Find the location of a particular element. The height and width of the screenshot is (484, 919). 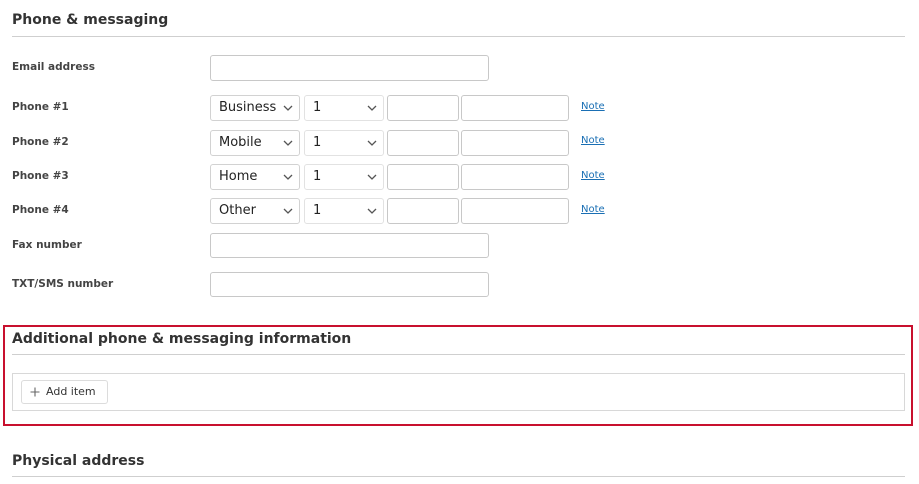

phone-1-label: Phone #1 is located at coordinates (40, 107).